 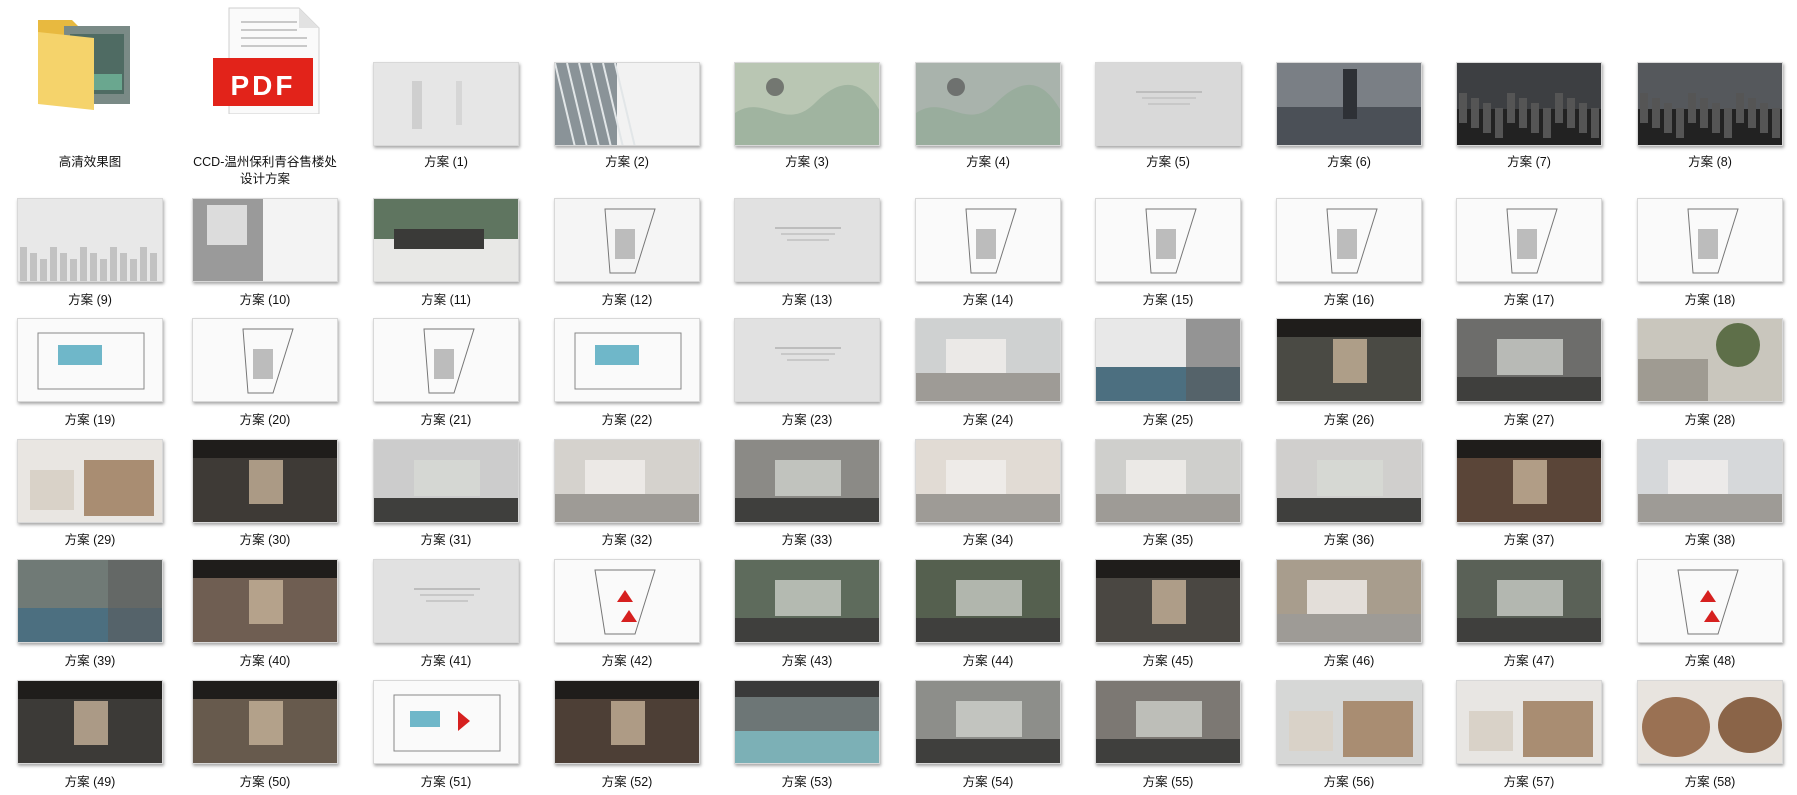 I want to click on image-file-item: 方案 (57), so click(x=1529, y=397).